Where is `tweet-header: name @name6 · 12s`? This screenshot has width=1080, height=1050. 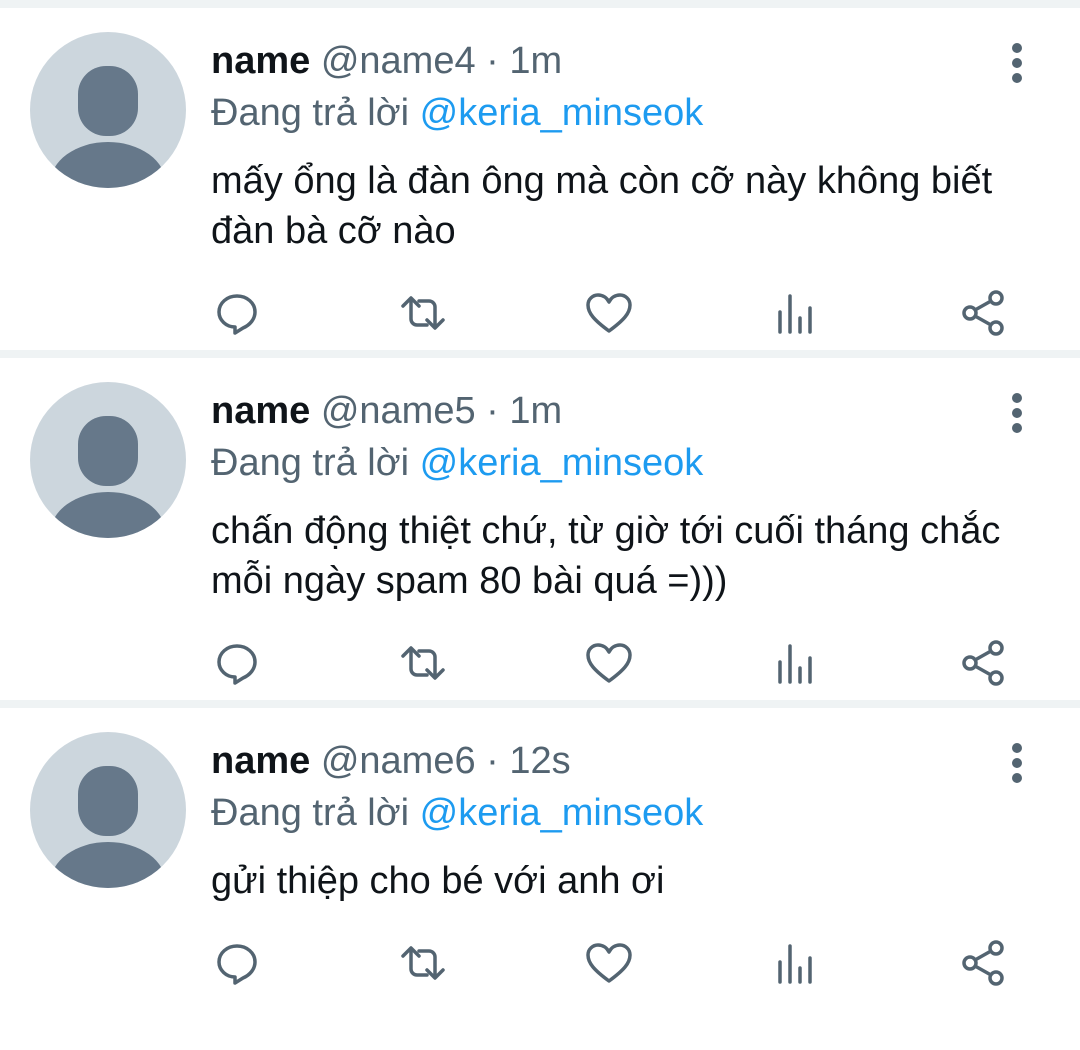
tweet-header: name @name6 · 12s is located at coordinates (391, 761).